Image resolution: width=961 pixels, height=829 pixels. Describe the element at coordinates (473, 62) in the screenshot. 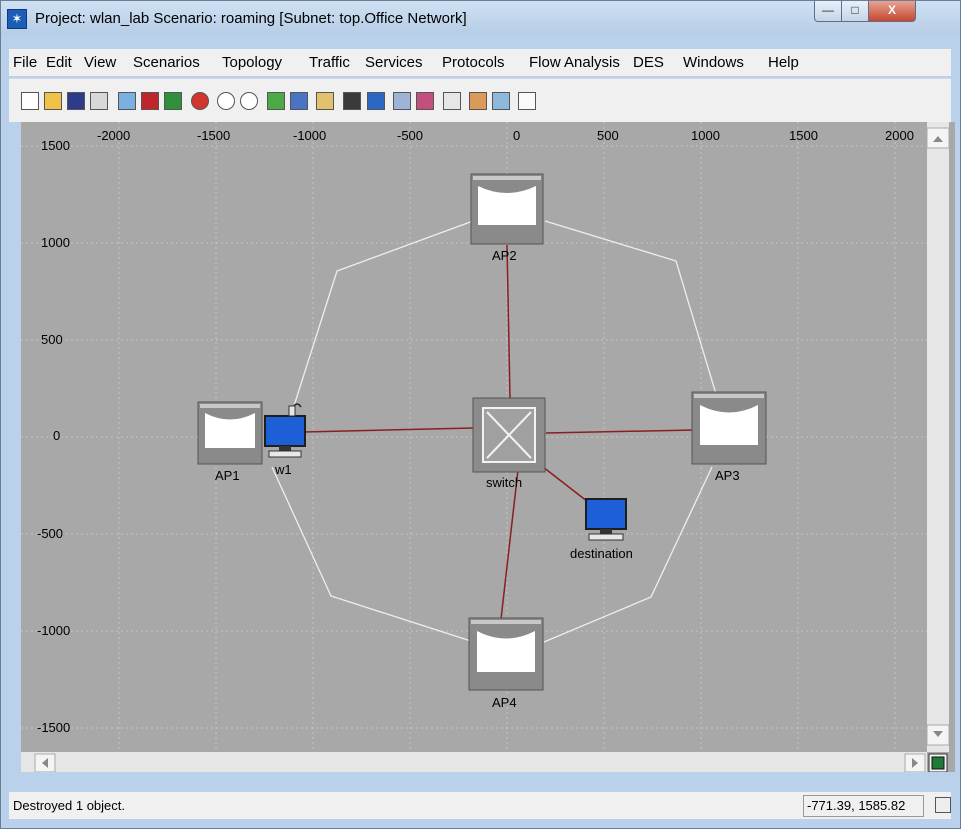

I see `menu-protocols: Protocols` at that location.